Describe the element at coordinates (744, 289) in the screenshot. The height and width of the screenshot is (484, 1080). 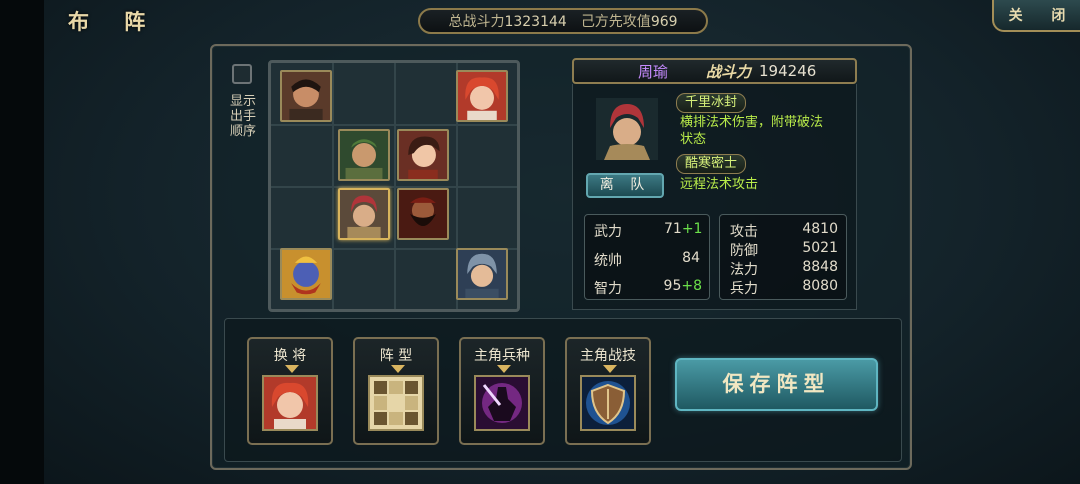
I see `stat-label-troops: 兵力` at that location.